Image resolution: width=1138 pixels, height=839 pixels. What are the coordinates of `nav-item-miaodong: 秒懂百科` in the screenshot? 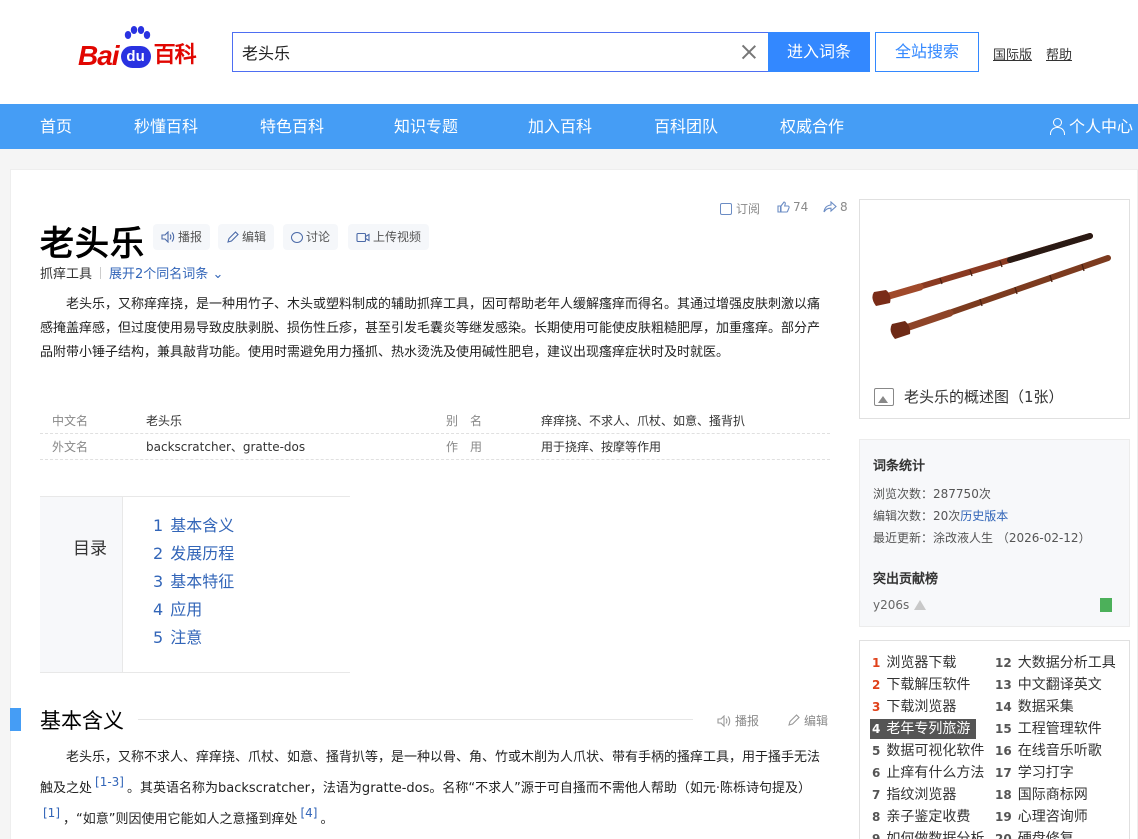 It's located at (166, 126).